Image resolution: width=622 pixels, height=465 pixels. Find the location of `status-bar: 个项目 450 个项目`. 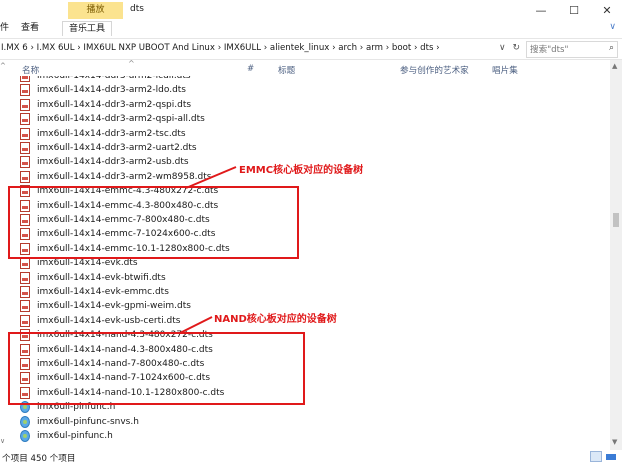

status-bar: 个项目 450 个项目 is located at coordinates (311, 457).